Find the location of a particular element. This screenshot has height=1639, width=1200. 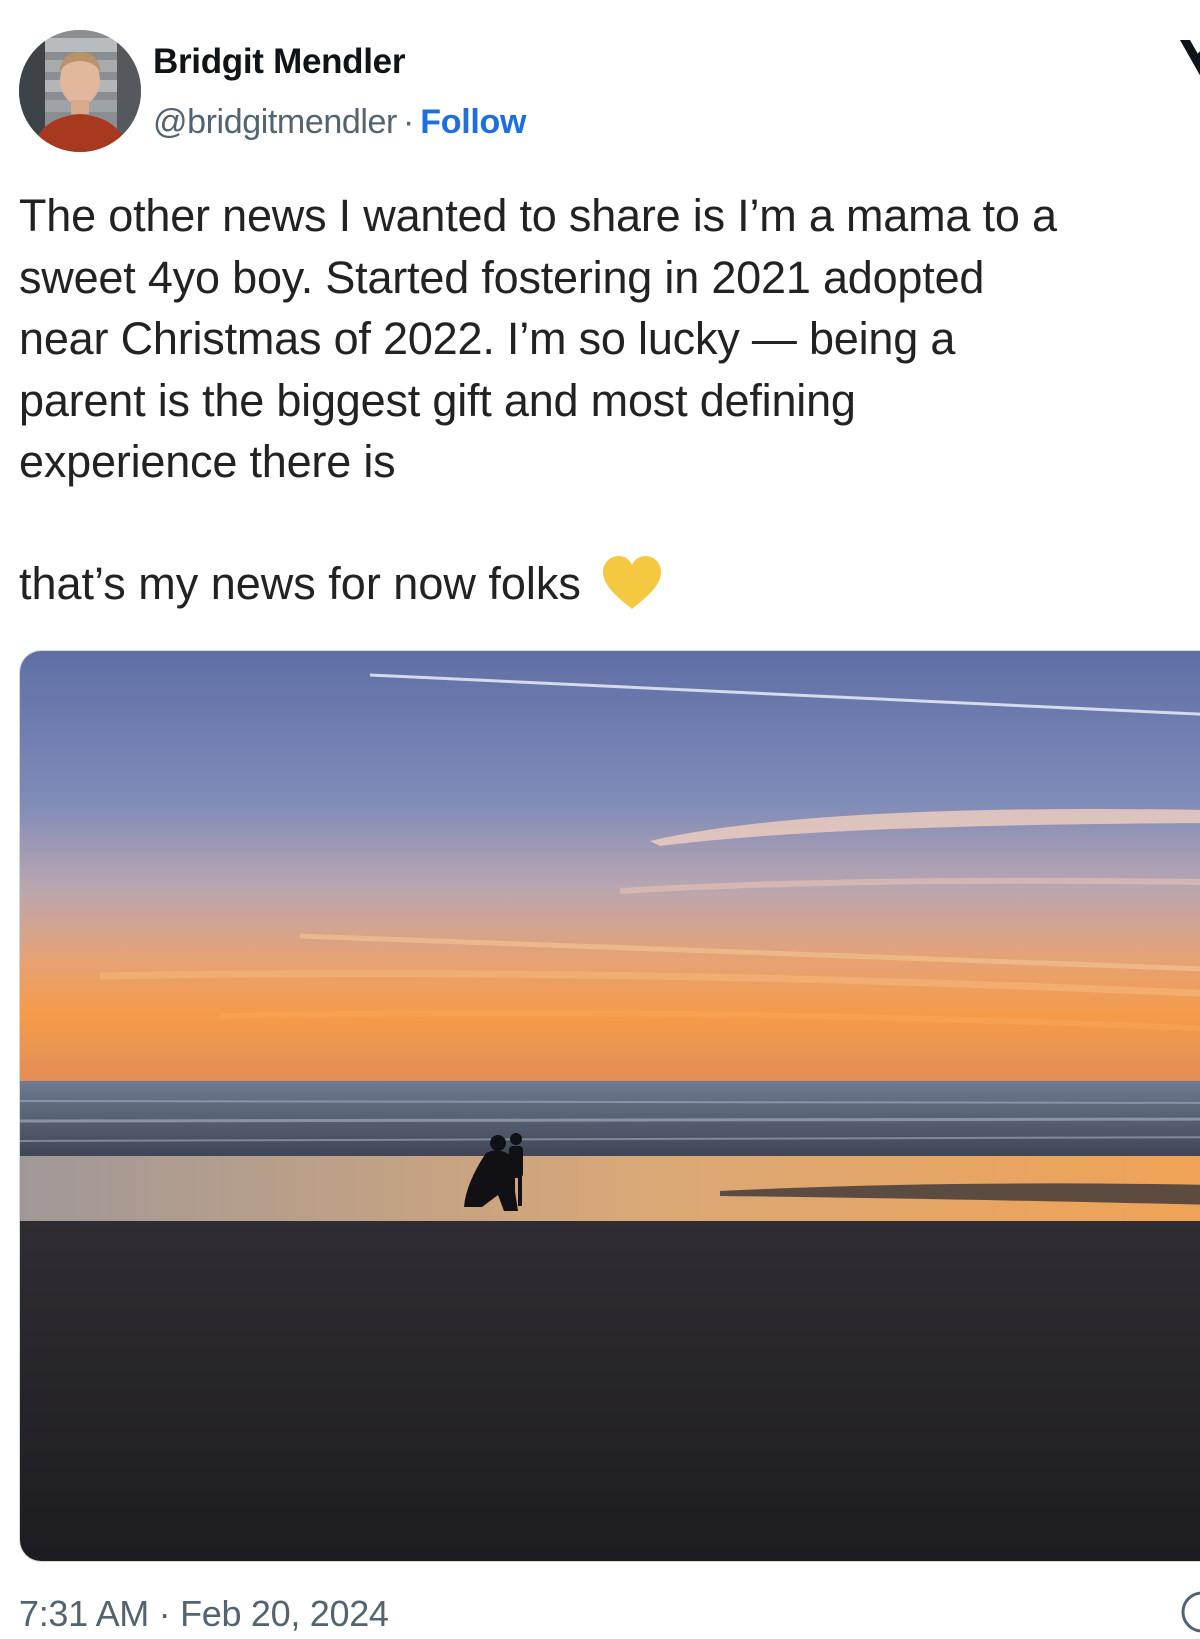

author-name: Bridgit Mendler is located at coordinates (279, 62).